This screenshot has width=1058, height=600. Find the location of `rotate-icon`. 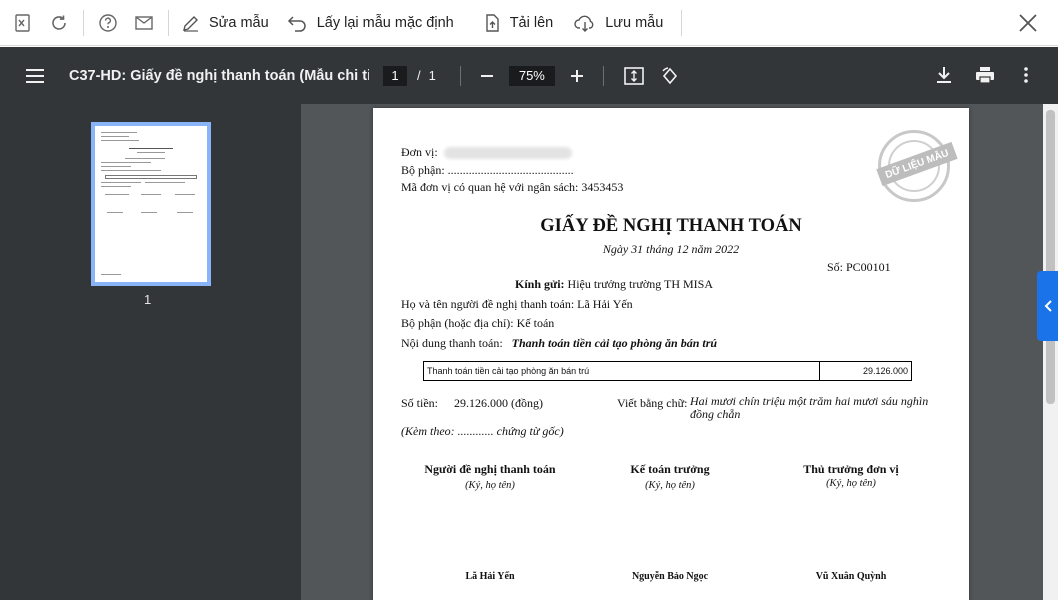

rotate-icon is located at coordinates (670, 76).